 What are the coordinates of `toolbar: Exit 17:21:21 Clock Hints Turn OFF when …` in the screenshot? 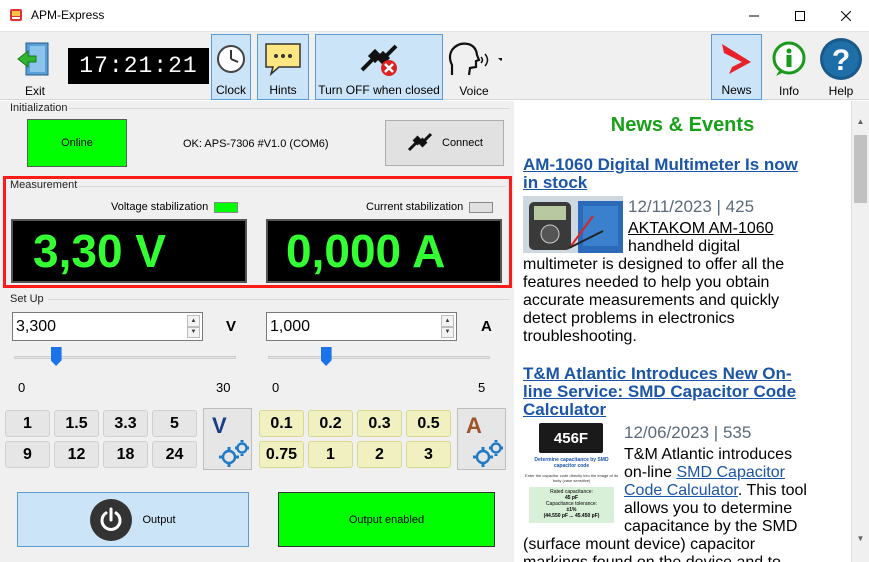 It's located at (434, 65).